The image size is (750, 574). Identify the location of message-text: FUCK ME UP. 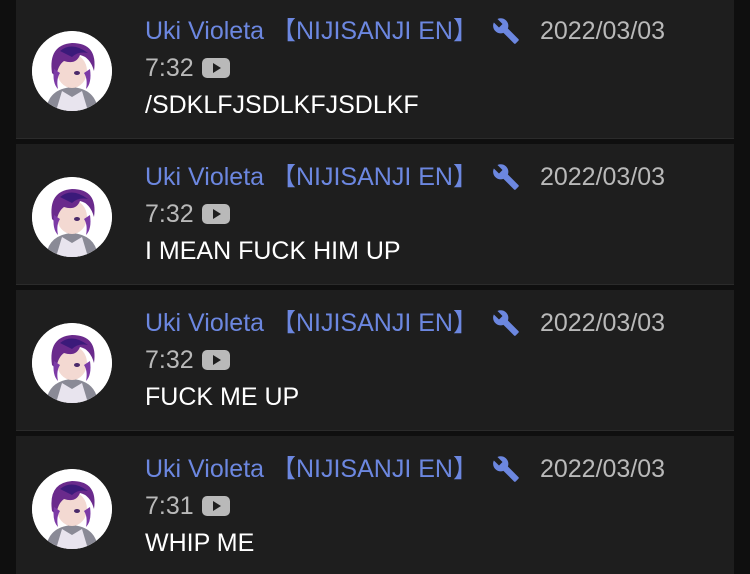
(222, 397).